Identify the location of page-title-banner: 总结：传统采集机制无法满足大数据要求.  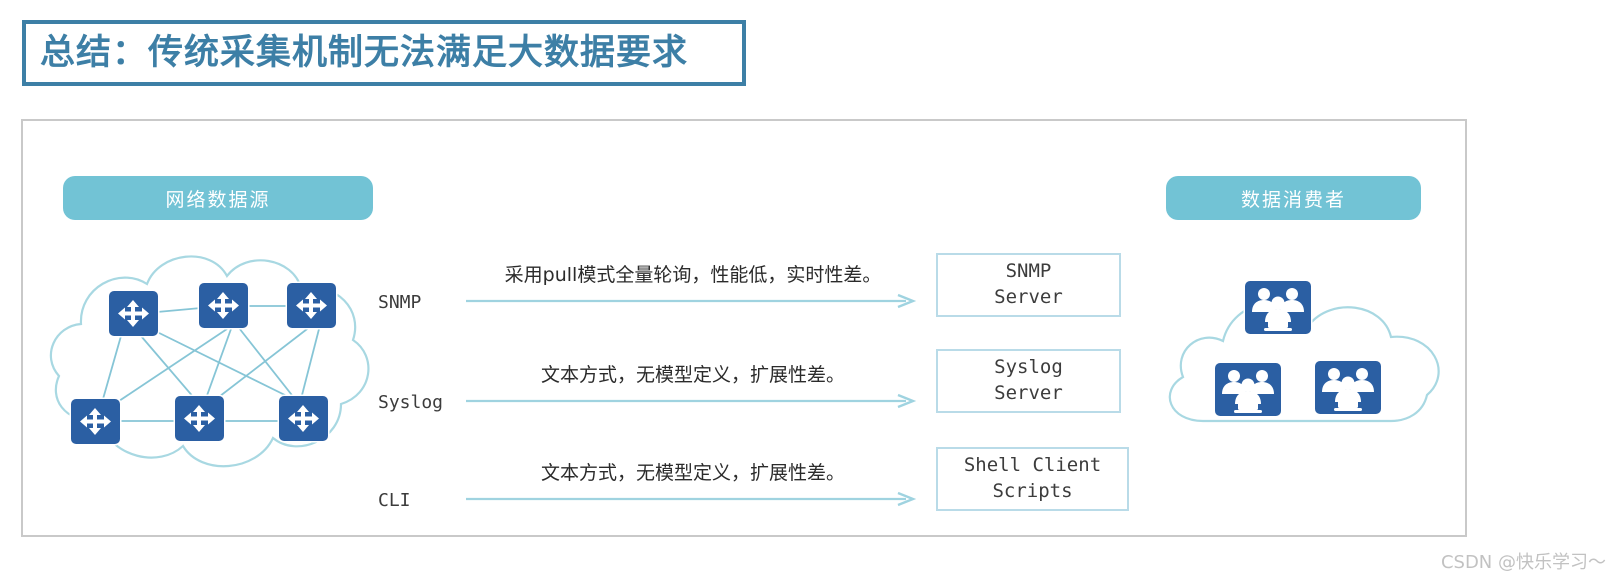
(384, 53).